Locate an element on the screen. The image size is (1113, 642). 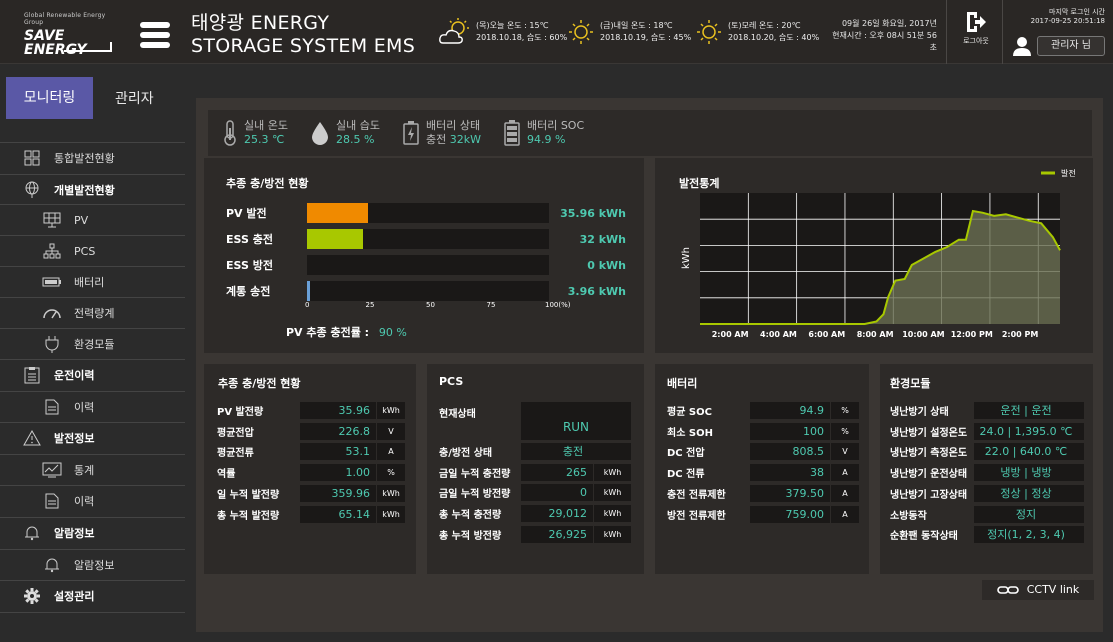
chart-x-tick: 2:00 PM is located at coordinates (1020, 334).